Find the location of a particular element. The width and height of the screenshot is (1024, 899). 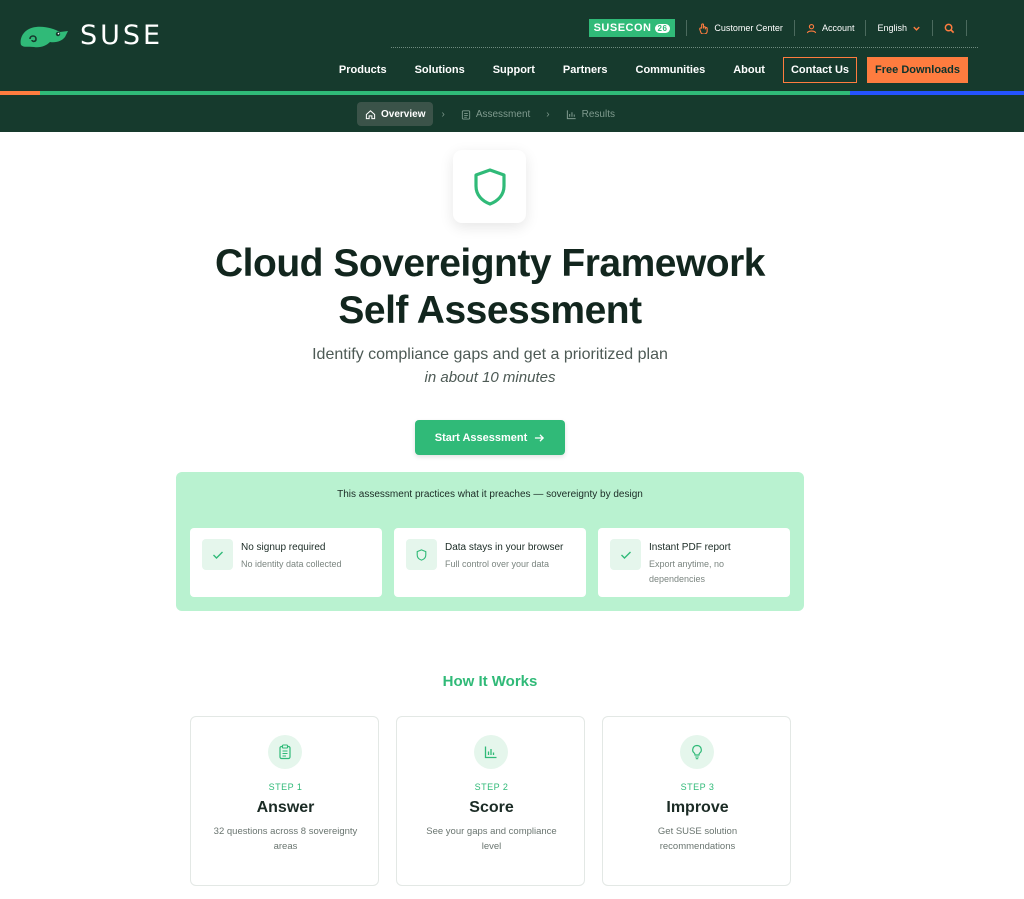

crumb-overview: Overview is located at coordinates (395, 114).